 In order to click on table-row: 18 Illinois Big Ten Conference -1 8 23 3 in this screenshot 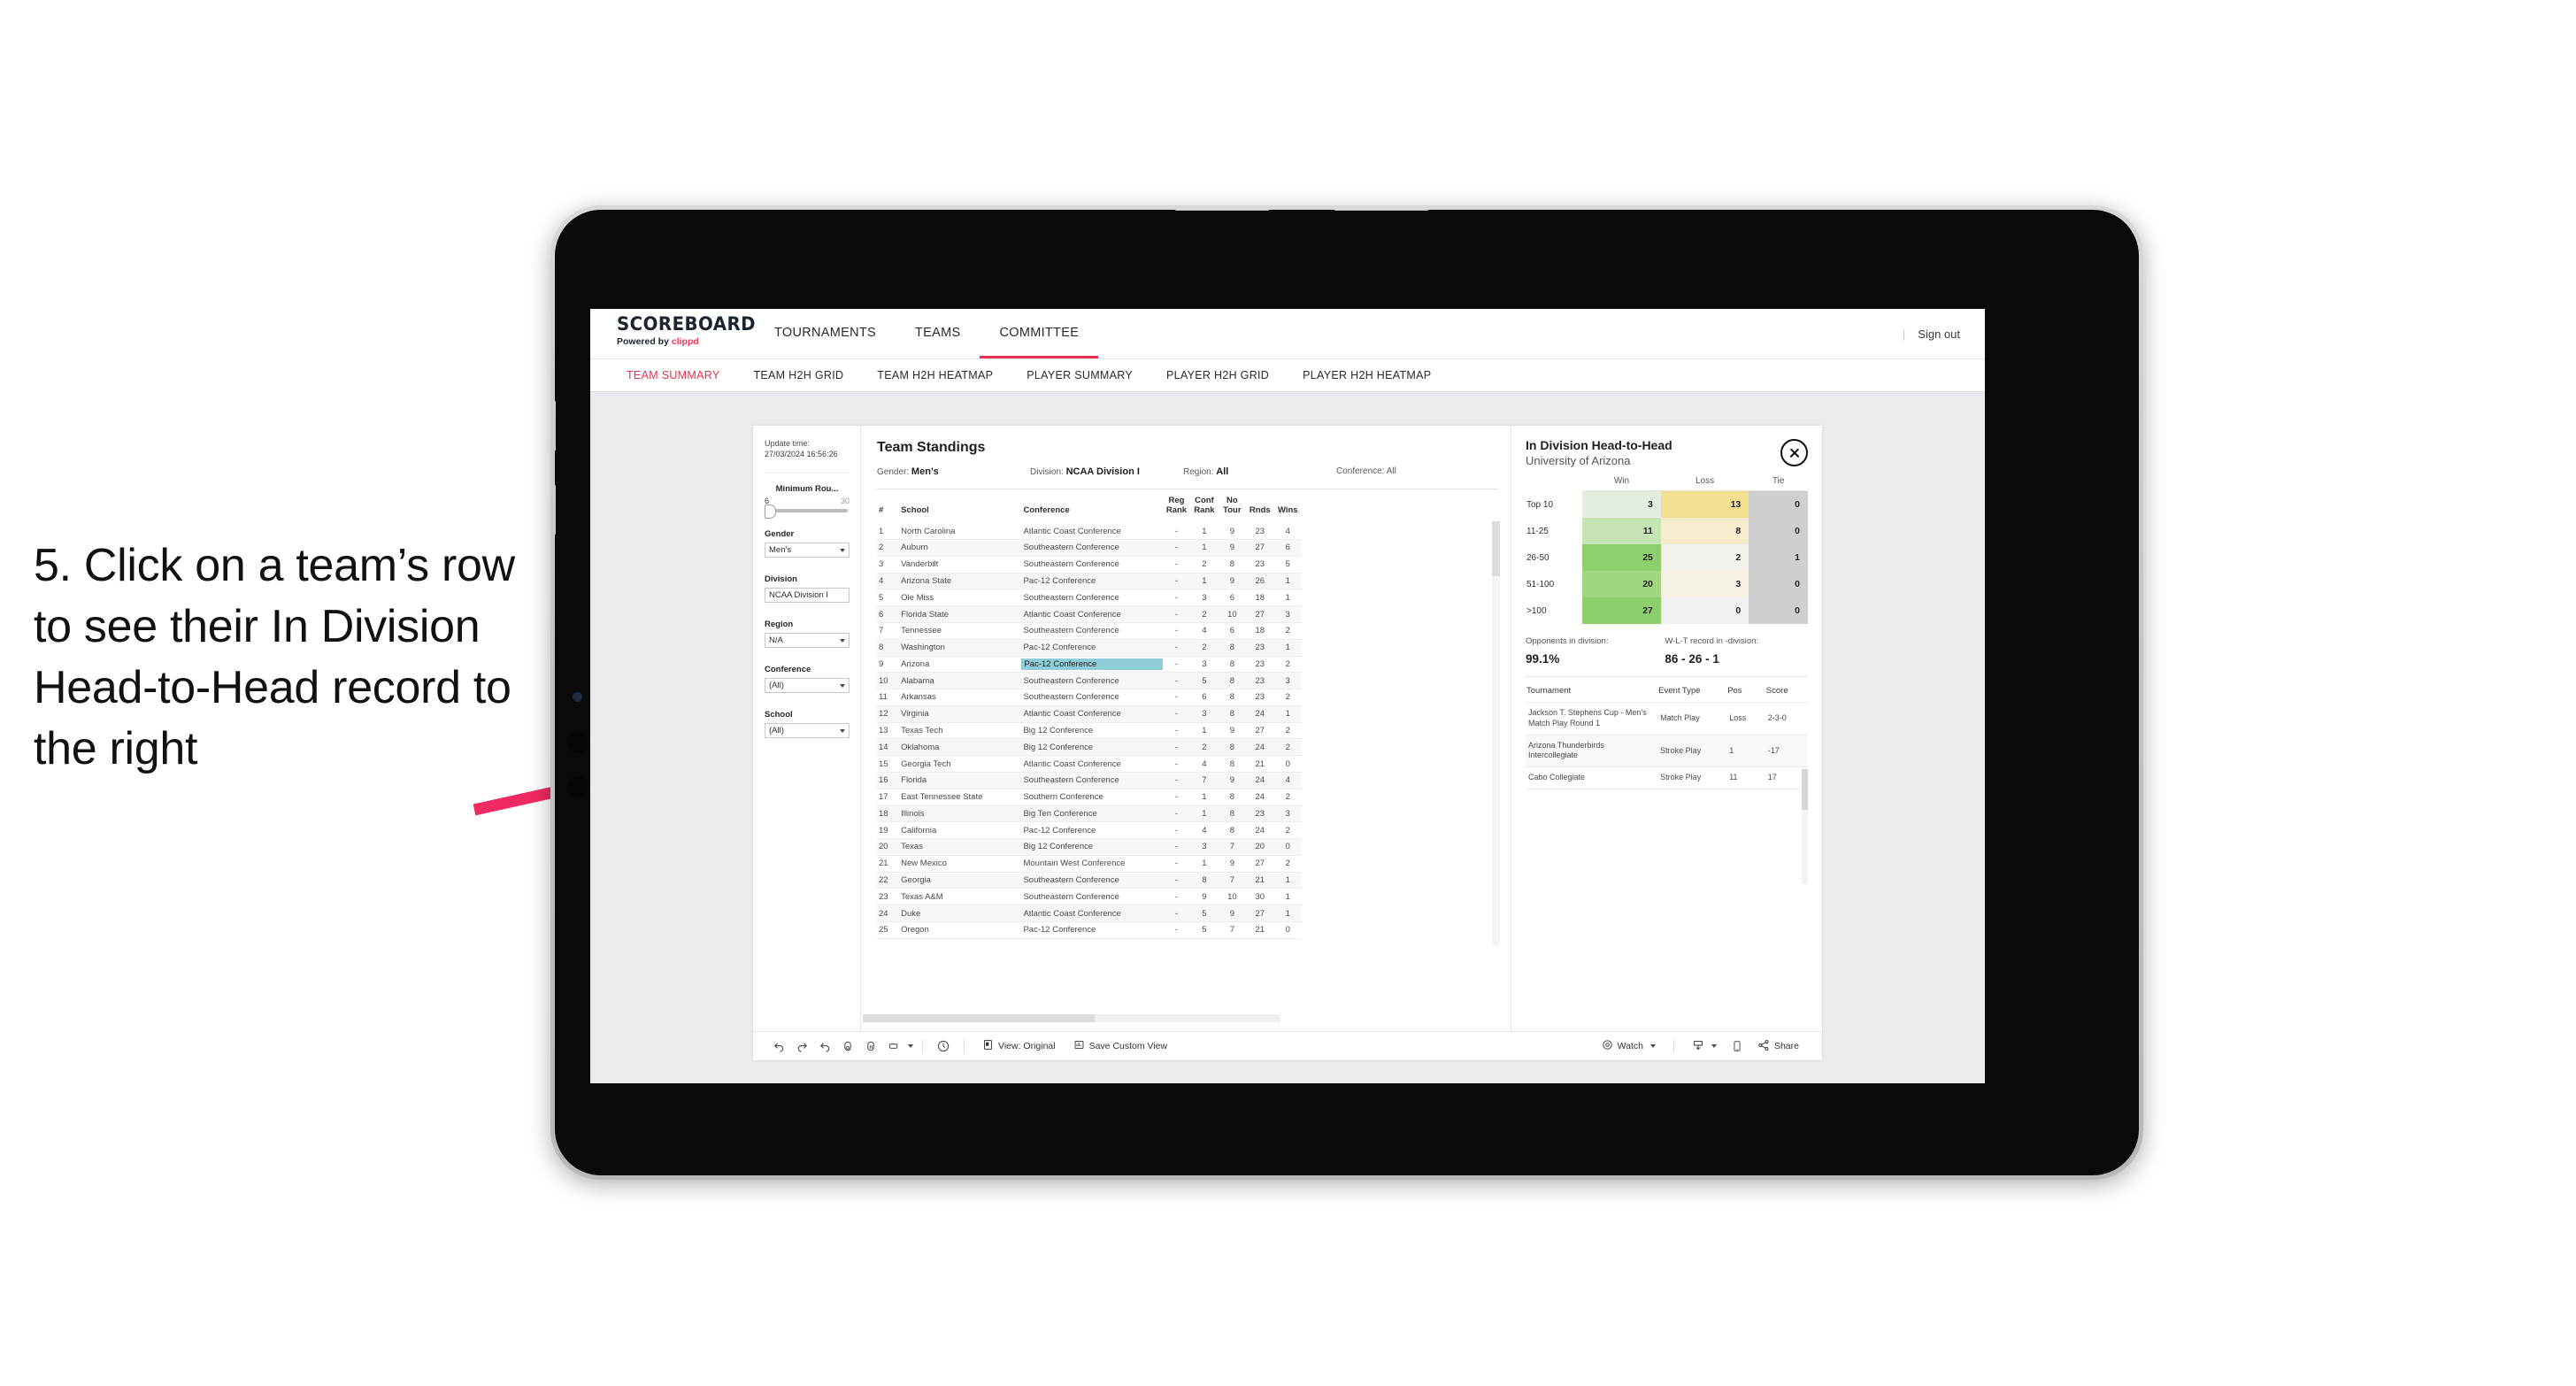, I will do `click(1089, 814)`.